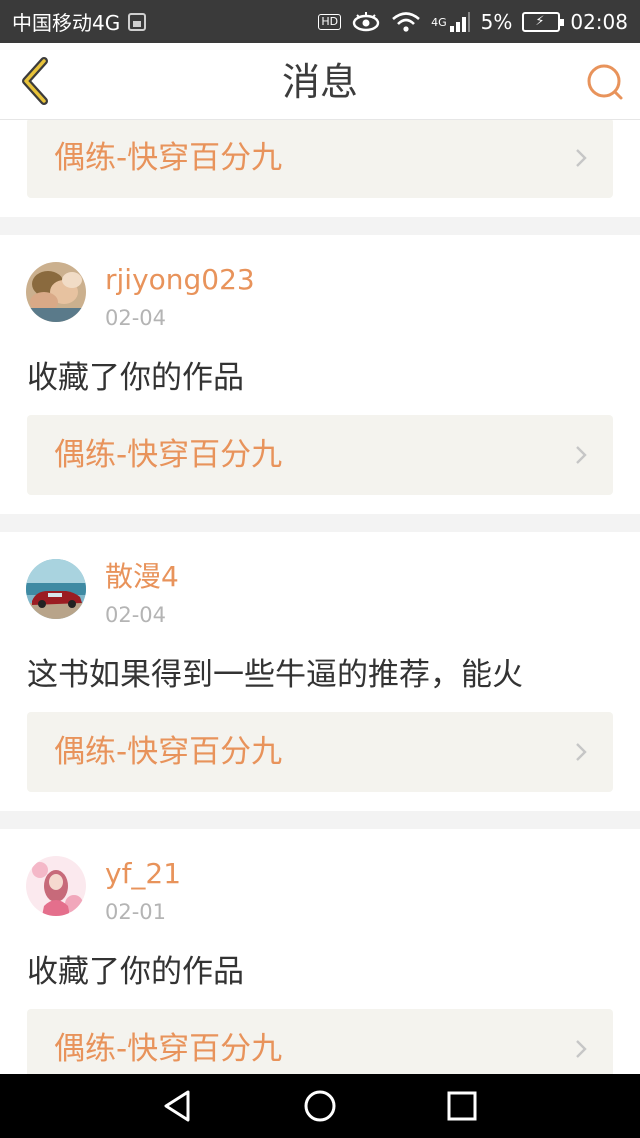  Describe the element at coordinates (137, 21) in the screenshot. I see `image-notification-icon` at that location.